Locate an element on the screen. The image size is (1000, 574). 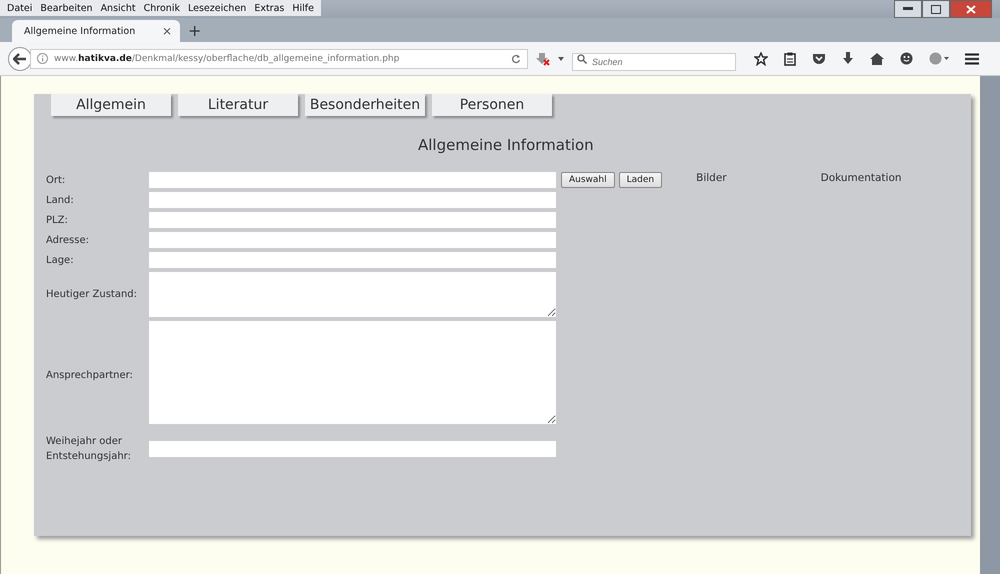
page-tab: Personen is located at coordinates (492, 105).